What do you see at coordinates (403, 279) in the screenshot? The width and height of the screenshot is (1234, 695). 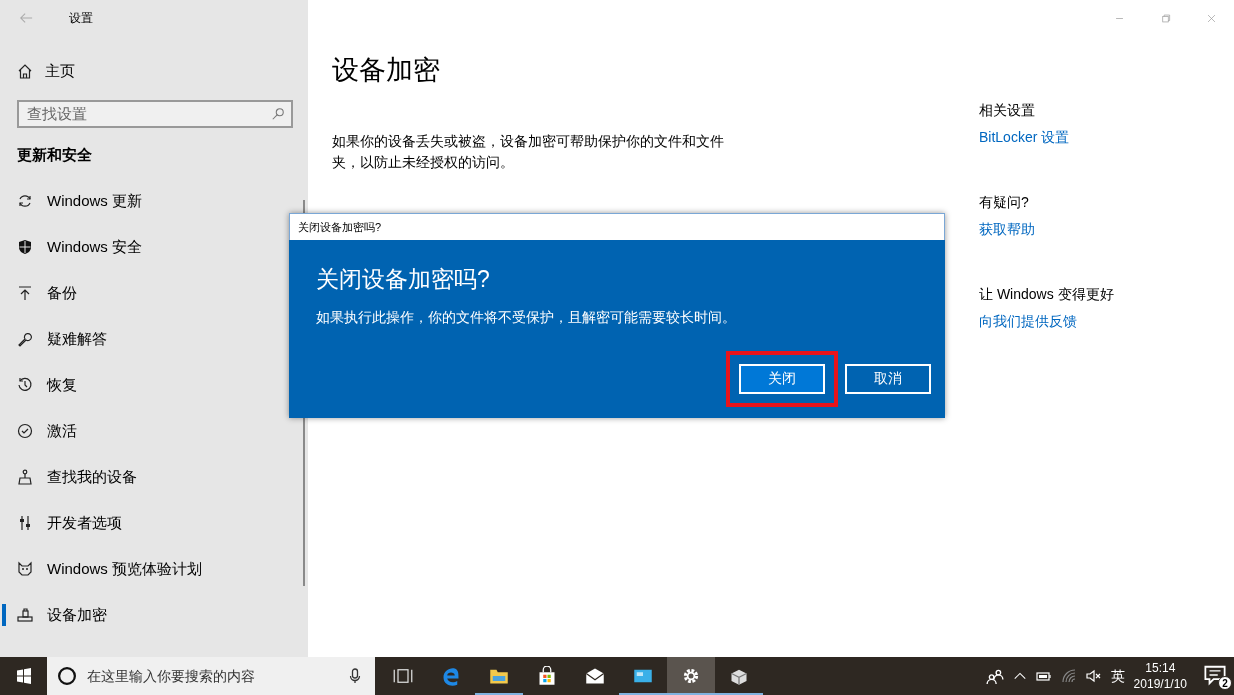 I see `dialog-heading: 关闭设备加密吗?` at bounding box center [403, 279].